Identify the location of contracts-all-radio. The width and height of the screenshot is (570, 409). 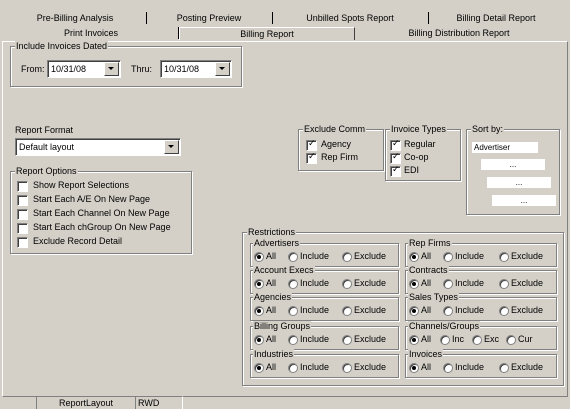
(414, 284).